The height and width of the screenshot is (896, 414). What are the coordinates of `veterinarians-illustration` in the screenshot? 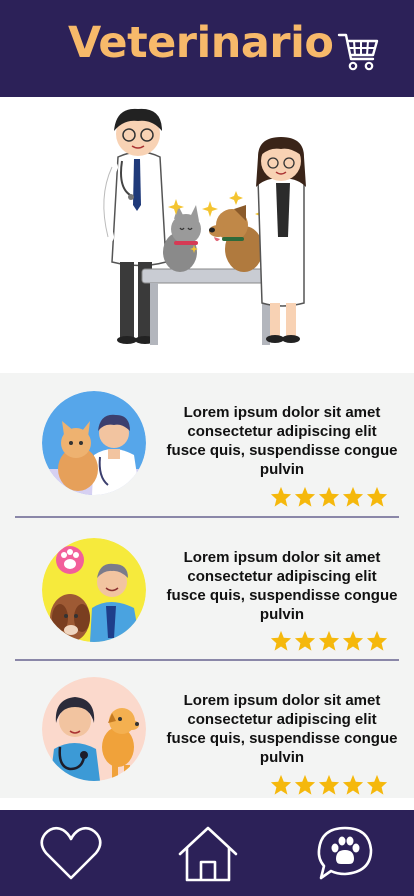 It's located at (201, 226).